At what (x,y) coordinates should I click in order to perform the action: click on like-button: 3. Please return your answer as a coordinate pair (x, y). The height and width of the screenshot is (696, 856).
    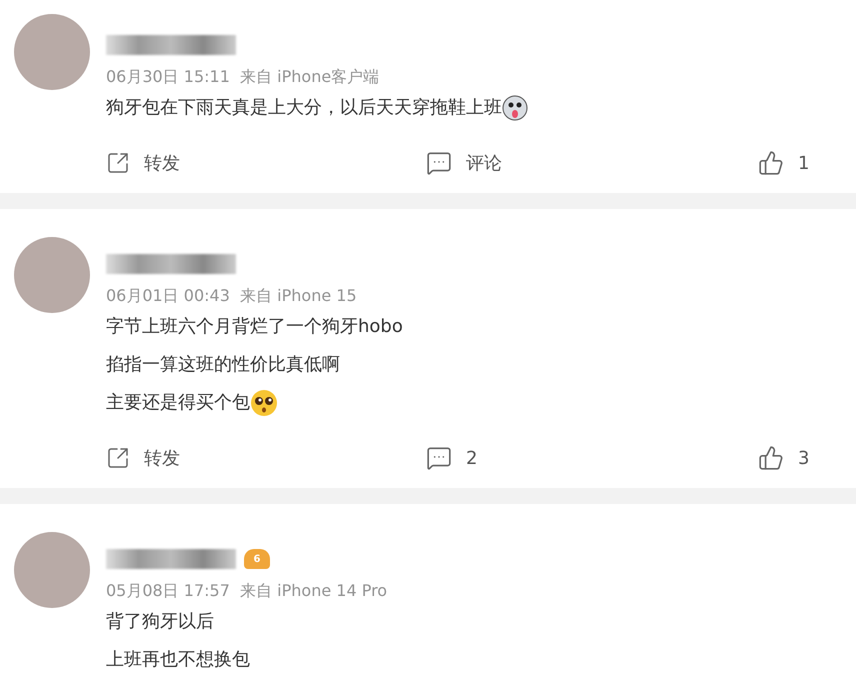
    Looking at the image, I should click on (798, 458).